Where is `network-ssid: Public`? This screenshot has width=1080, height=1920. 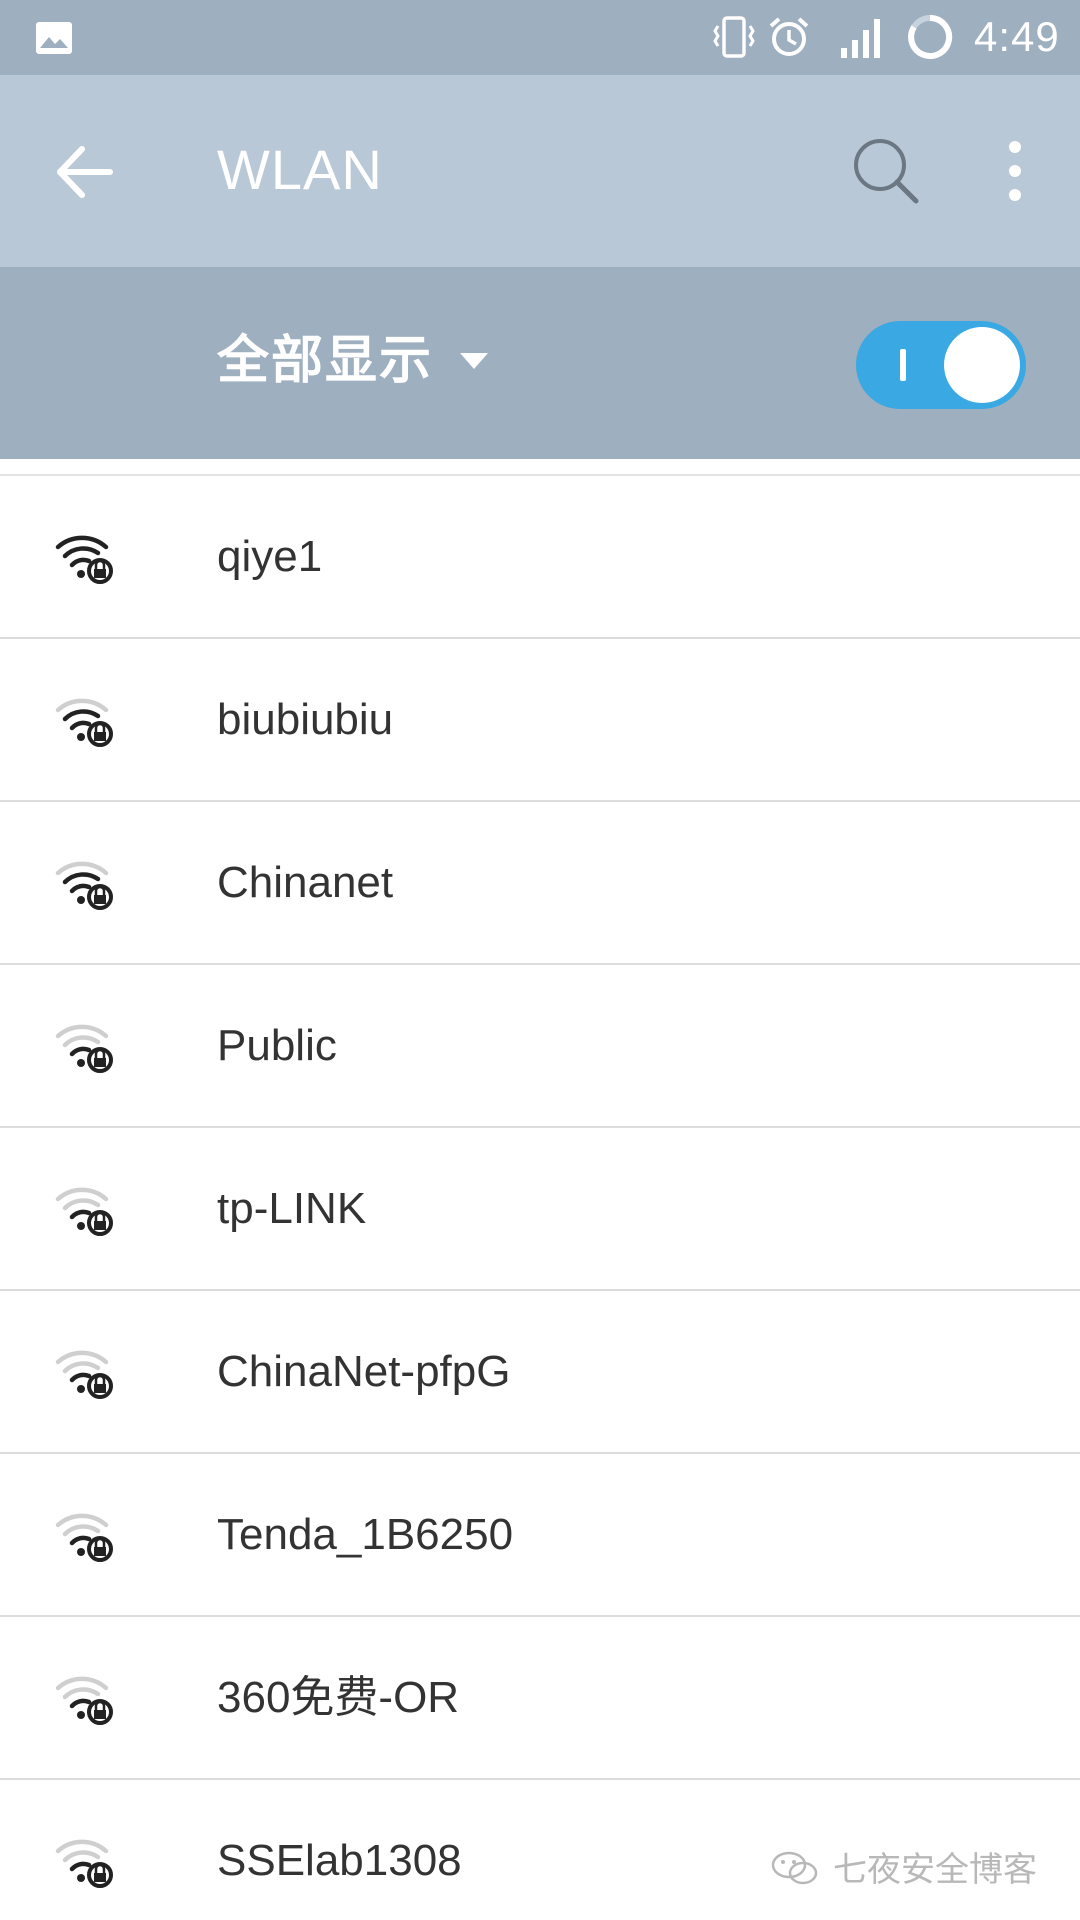 network-ssid: Public is located at coordinates (277, 1045).